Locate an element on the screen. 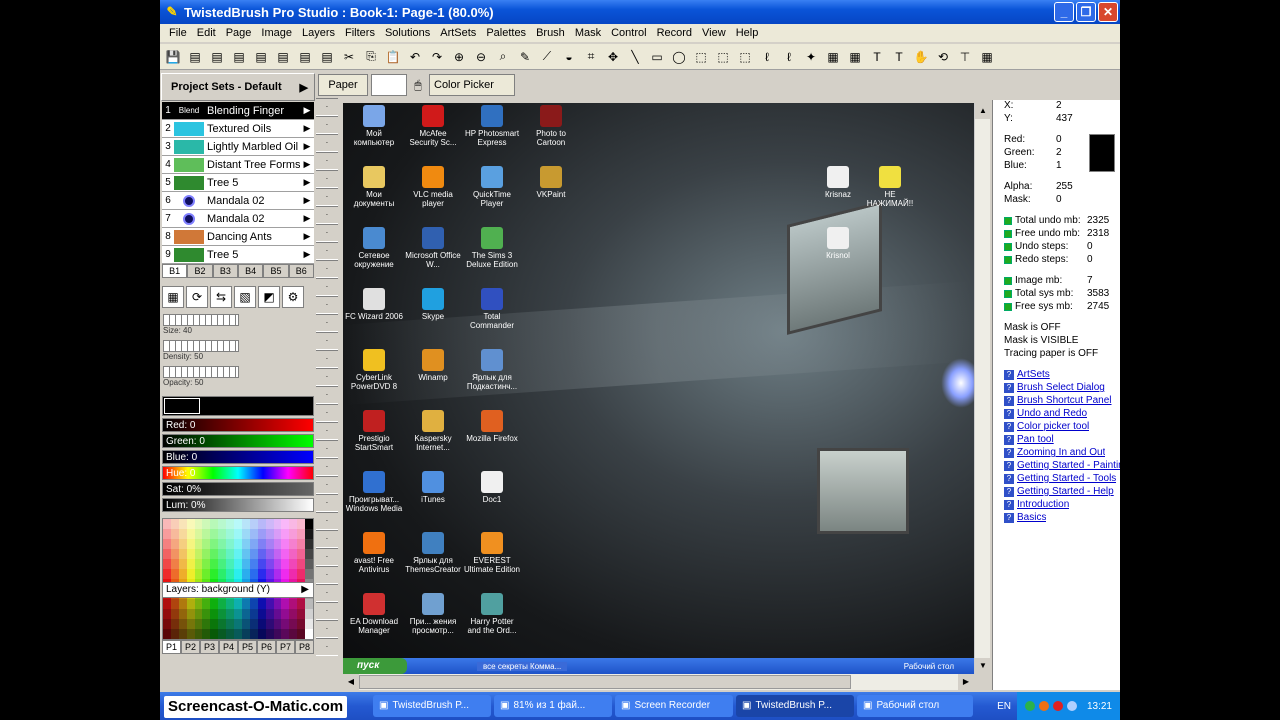  toolbar-crop-icon: ⌗ is located at coordinates (591, 57).